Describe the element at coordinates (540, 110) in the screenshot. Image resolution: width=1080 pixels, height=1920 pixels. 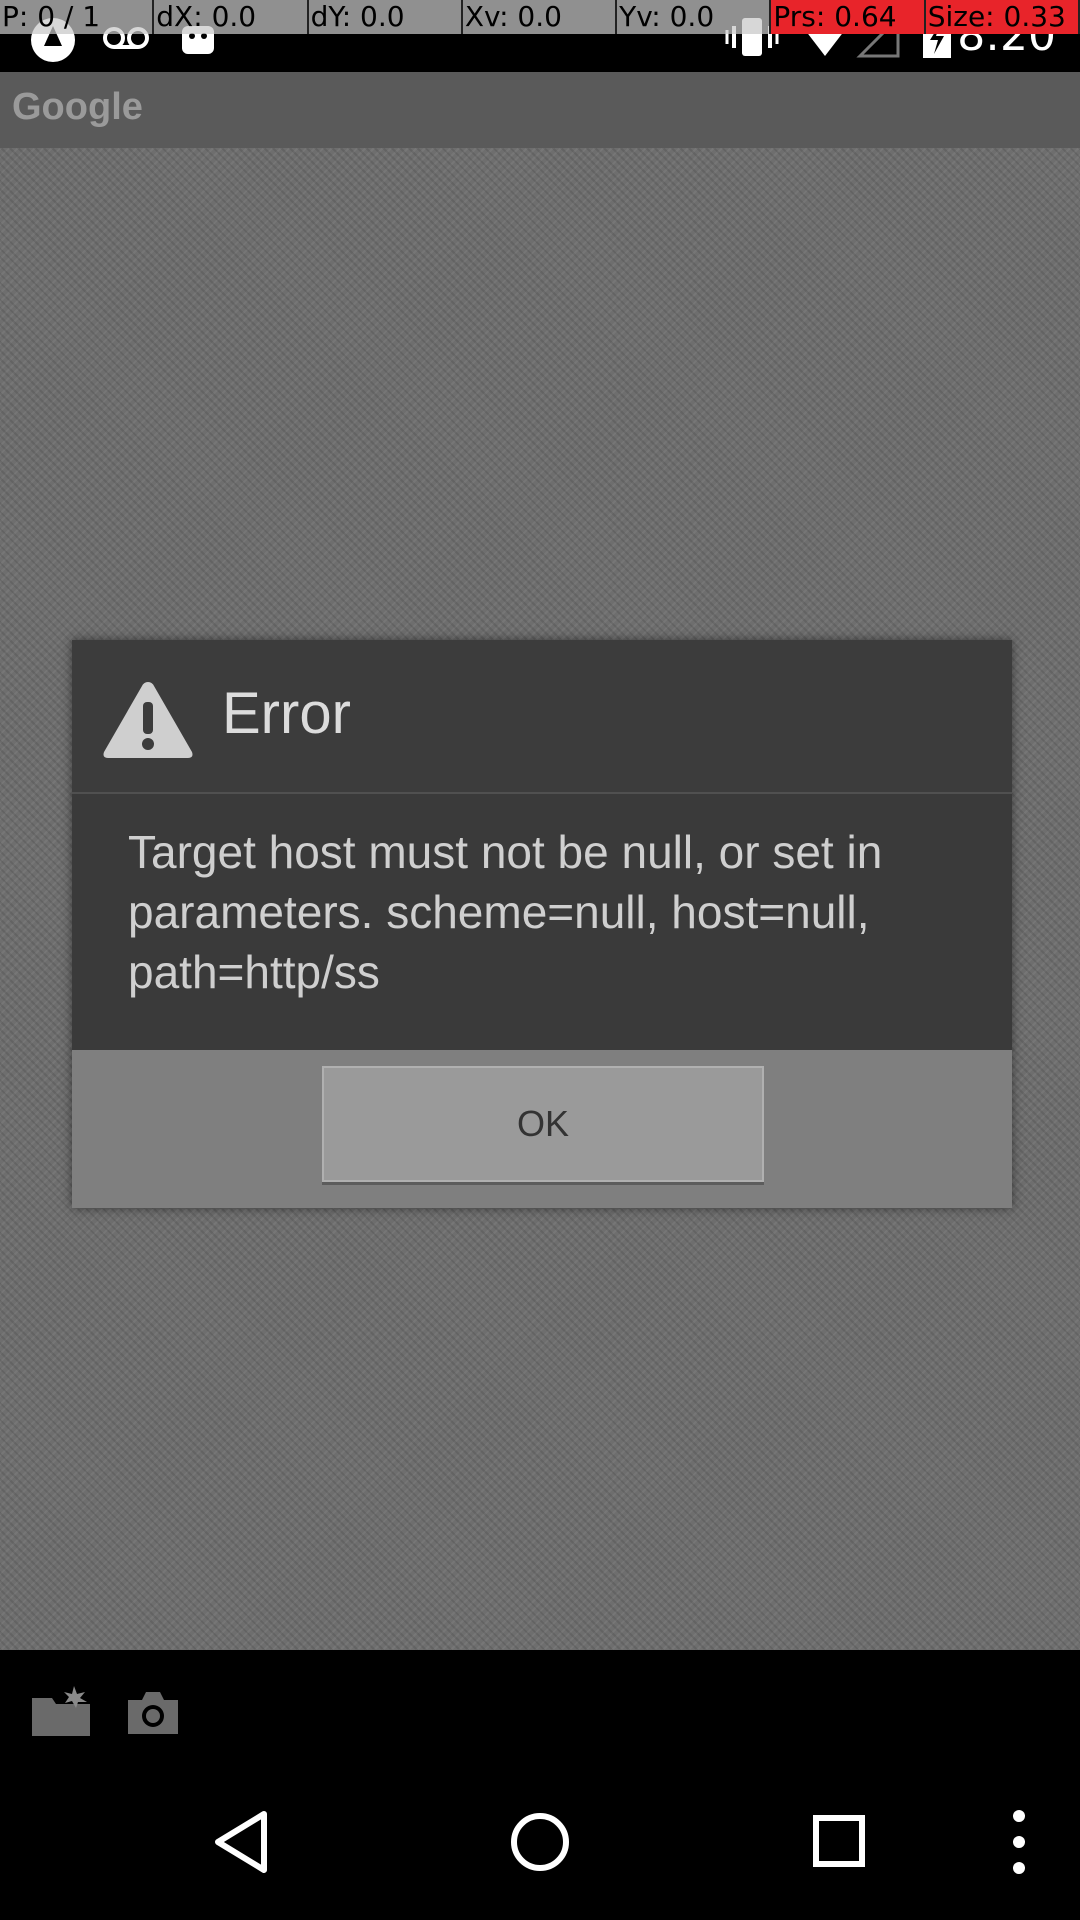
I see `app-bar: Google` at that location.